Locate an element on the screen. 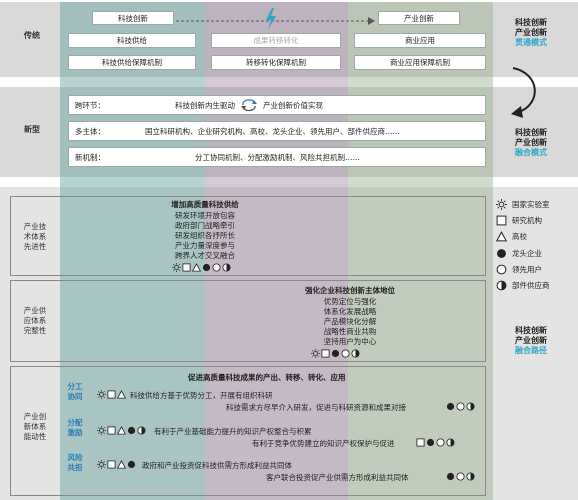 The width and height of the screenshot is (578, 500). lightning-icon is located at coordinates (271, 19).